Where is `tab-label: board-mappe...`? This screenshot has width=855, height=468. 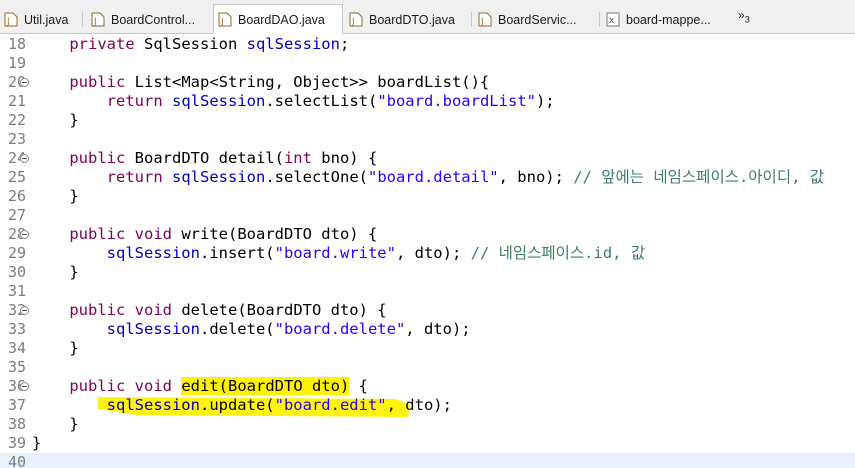
tab-label: board-mappe... is located at coordinates (668, 19).